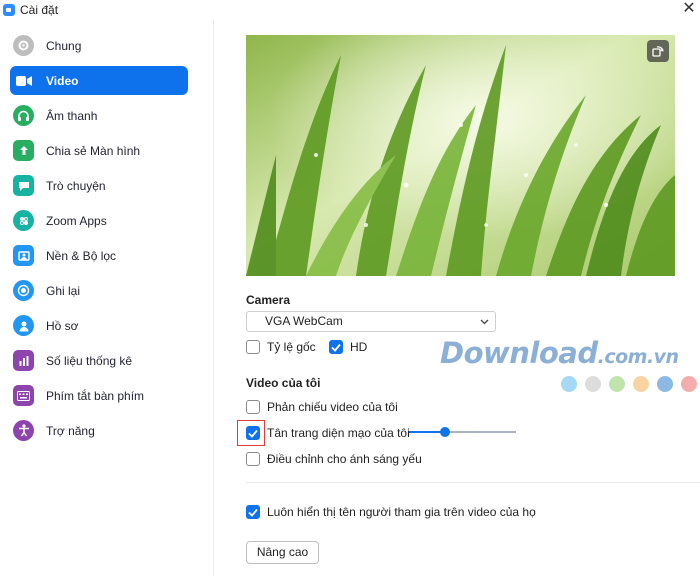 This screenshot has height=576, width=700. I want to click on sidebar-item-audio: Âm thanh, so click(99, 115).